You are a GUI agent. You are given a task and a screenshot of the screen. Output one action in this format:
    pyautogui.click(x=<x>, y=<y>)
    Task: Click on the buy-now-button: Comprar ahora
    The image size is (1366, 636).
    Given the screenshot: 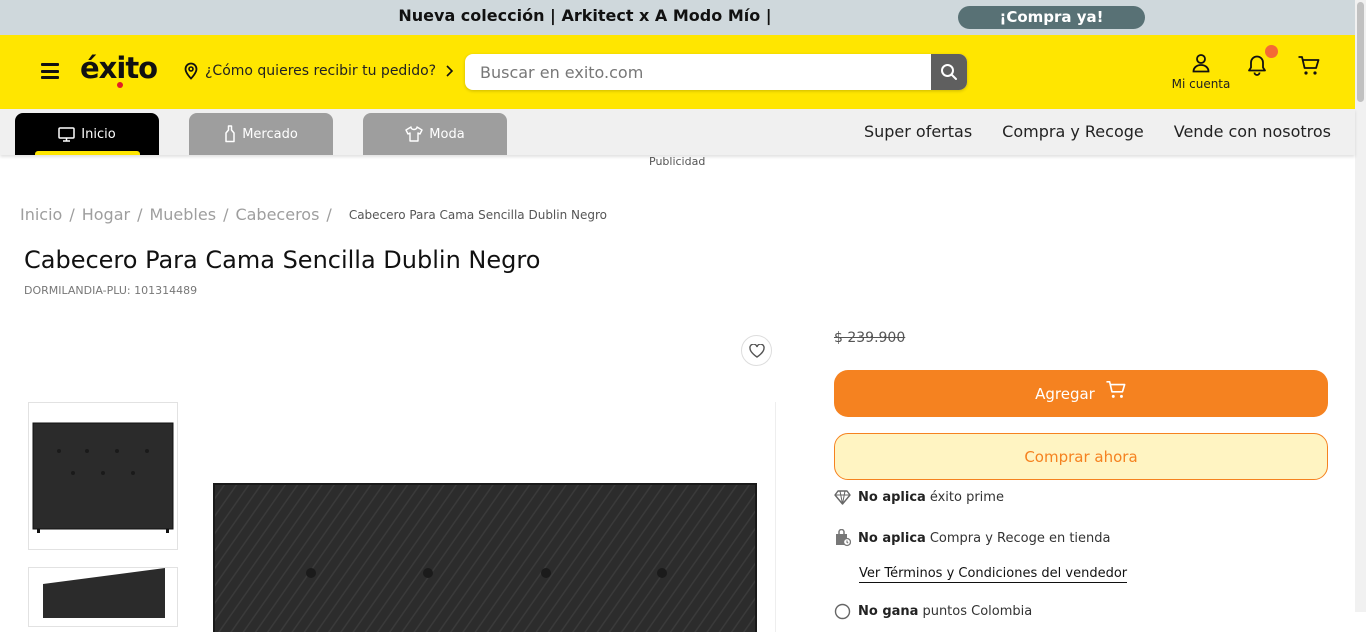 What is the action you would take?
    pyautogui.click(x=1081, y=456)
    